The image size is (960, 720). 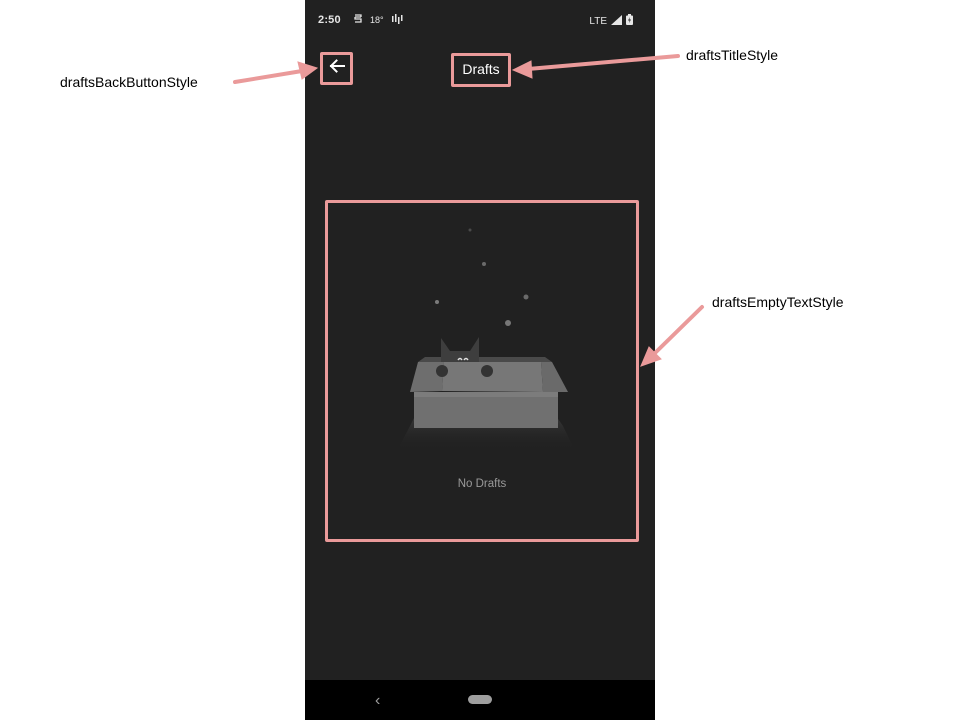 I want to click on title-style-label: draftsTitleStyle, so click(x=732, y=55).